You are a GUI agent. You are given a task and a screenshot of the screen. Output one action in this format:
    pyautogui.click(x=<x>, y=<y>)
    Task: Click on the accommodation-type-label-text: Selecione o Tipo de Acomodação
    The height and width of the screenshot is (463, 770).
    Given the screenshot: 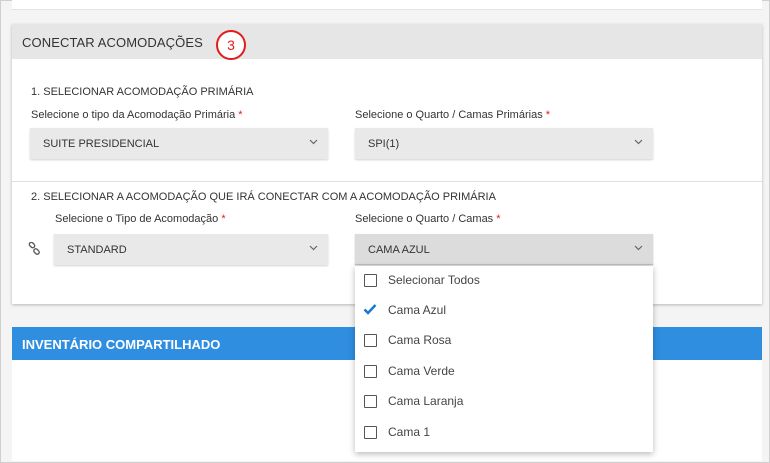 What is the action you would take?
    pyautogui.click(x=137, y=219)
    